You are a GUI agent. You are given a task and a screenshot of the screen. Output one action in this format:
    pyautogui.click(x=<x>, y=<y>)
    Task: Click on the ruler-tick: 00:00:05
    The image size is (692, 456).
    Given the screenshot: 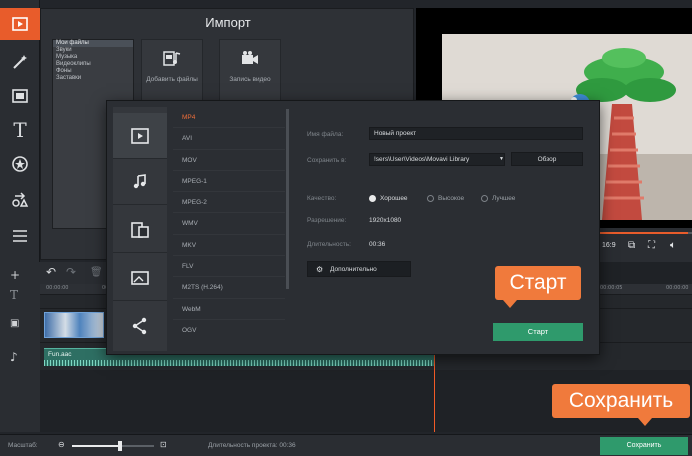 What is the action you would take?
    pyautogui.click(x=611, y=288)
    